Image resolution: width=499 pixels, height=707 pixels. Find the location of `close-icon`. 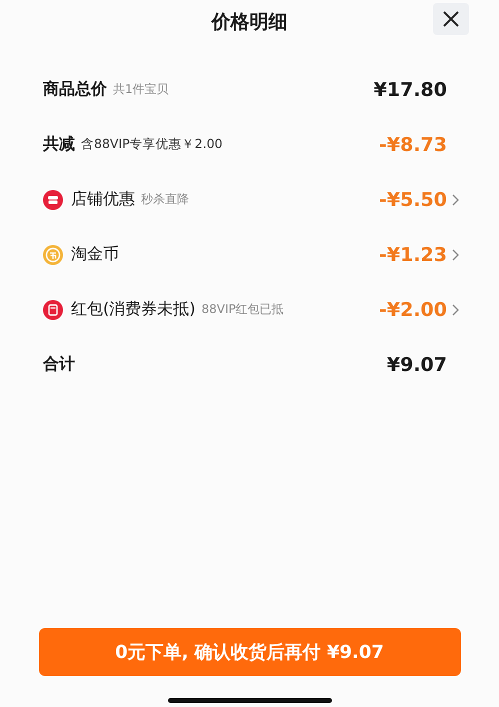

close-icon is located at coordinates (451, 19).